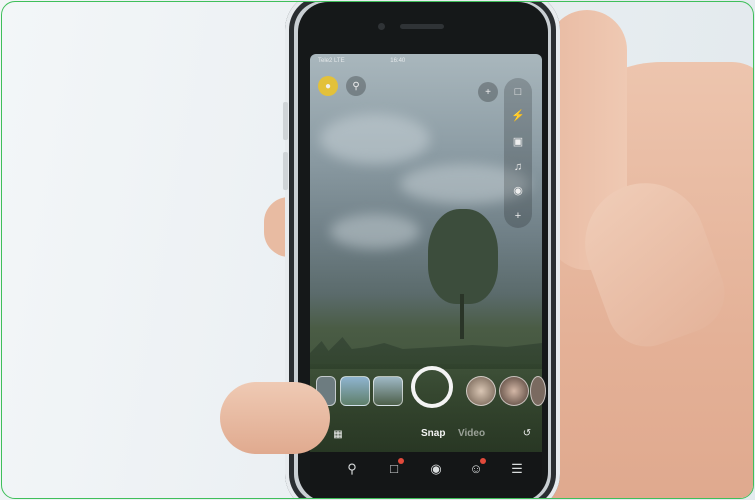 This screenshot has height=500, width=755. I want to click on status-time: 16:40, so click(398, 61).